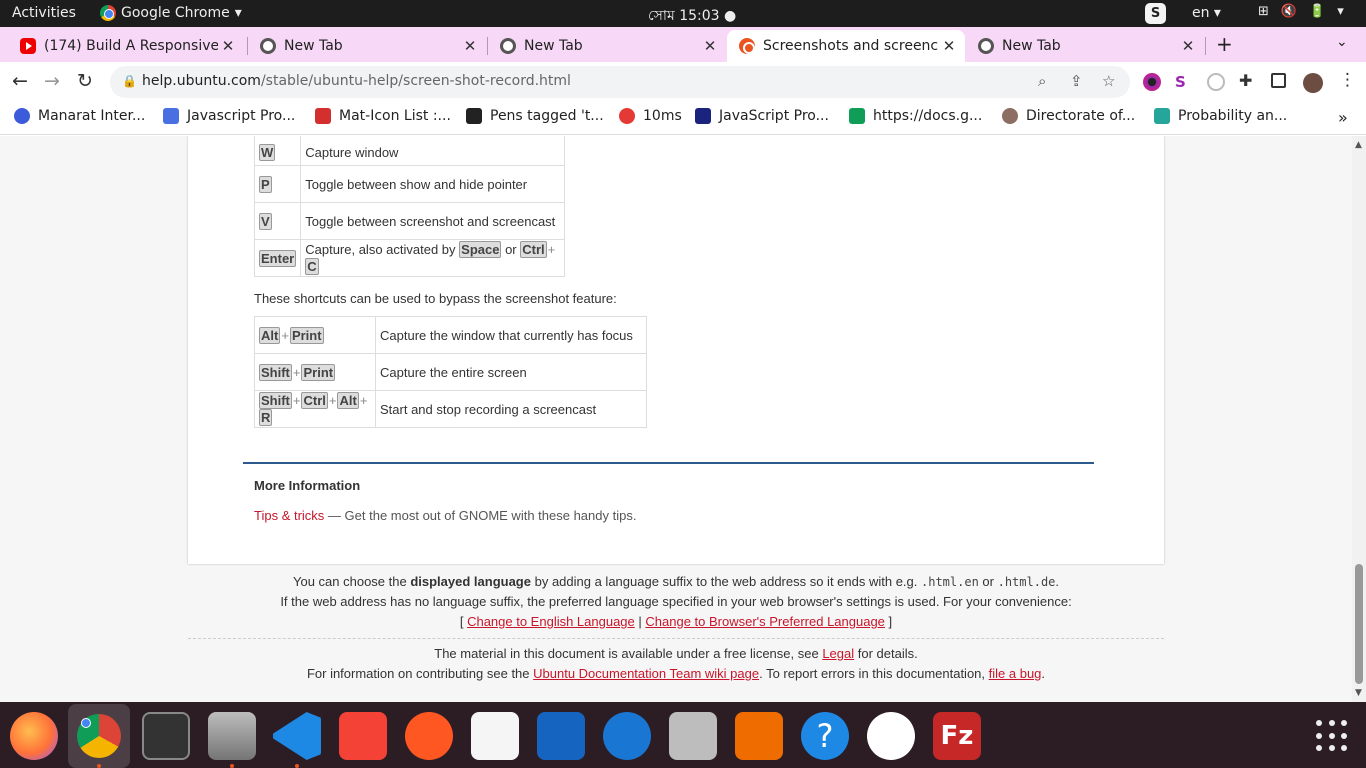 The height and width of the screenshot is (768, 1366). I want to click on scrollbar-thumb, so click(1359, 624).